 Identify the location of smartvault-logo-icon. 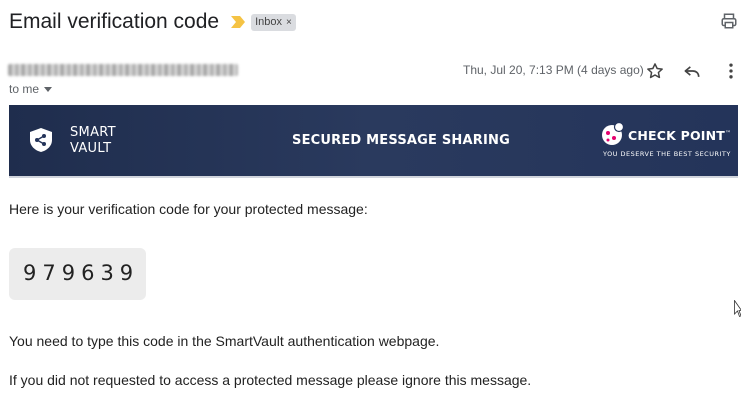
(41, 140).